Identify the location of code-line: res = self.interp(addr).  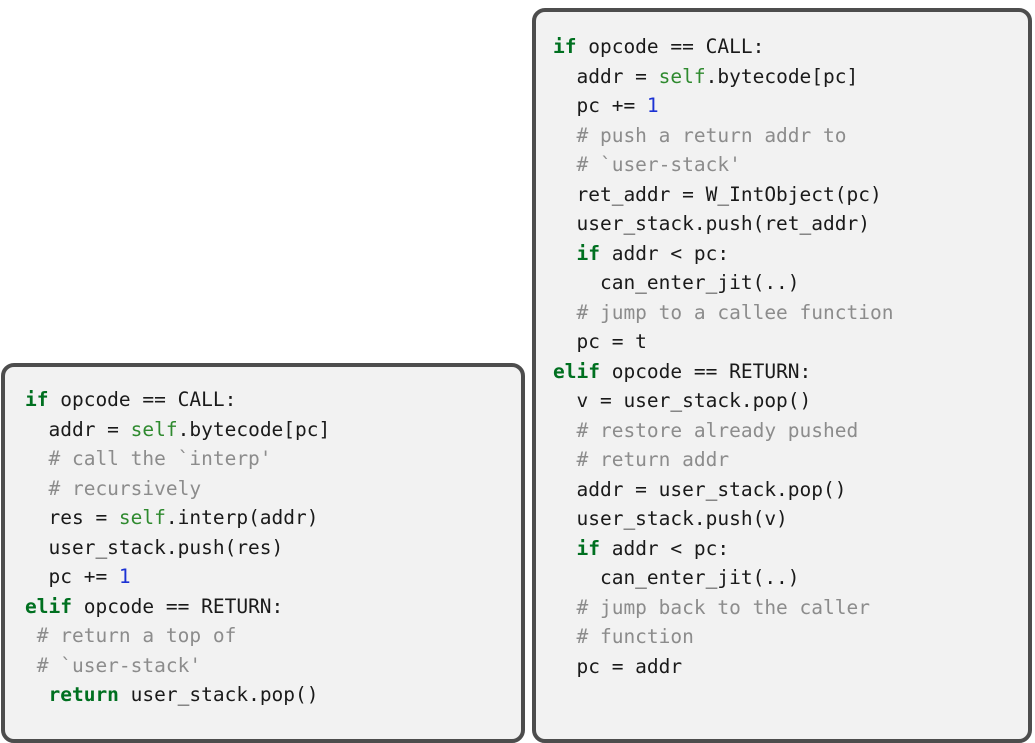
(273, 518).